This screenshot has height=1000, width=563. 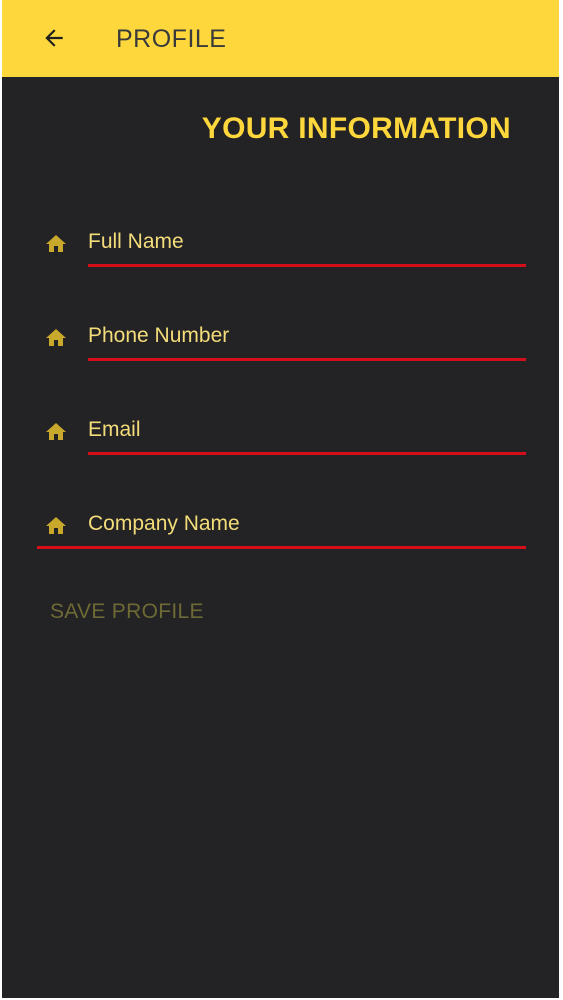 I want to click on section-heading: YOUR INFORMATION, so click(x=356, y=128).